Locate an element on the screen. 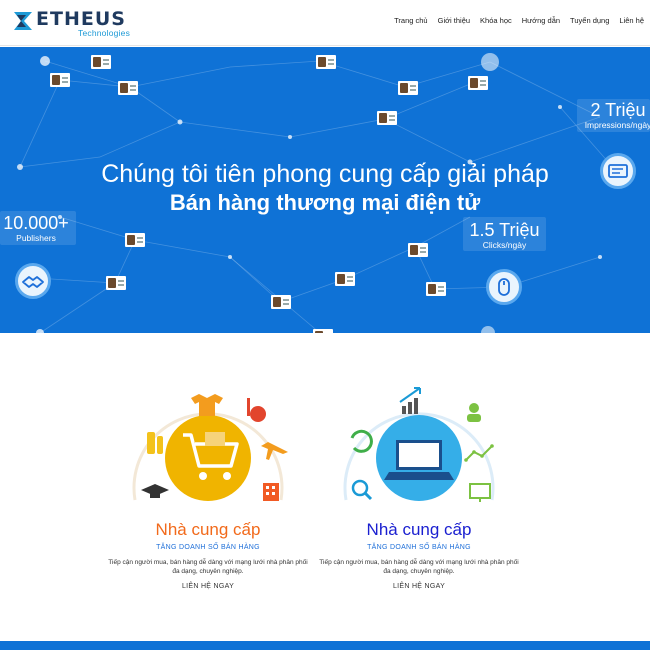 This screenshot has height=650, width=650. stat-clicks: 1.5 Triệu Clicks/ngày is located at coordinates (504, 235).